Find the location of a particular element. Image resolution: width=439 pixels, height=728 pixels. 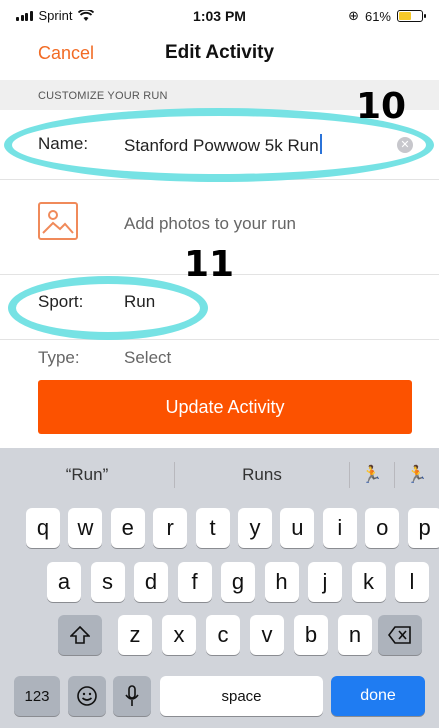

key-o: o is located at coordinates (382, 528).